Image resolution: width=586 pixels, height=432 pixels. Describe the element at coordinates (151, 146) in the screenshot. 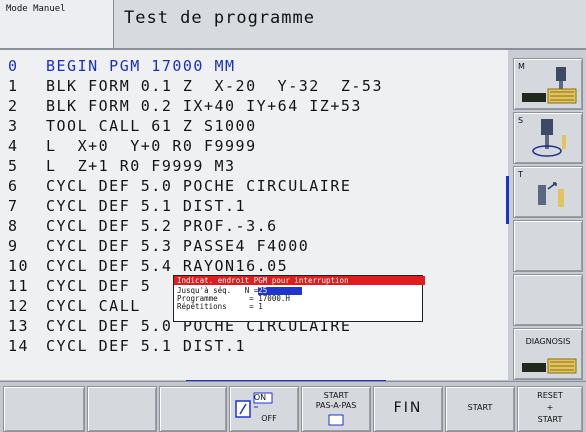

I see `line-text: L X+0 Y+0 R0 F9999` at that location.